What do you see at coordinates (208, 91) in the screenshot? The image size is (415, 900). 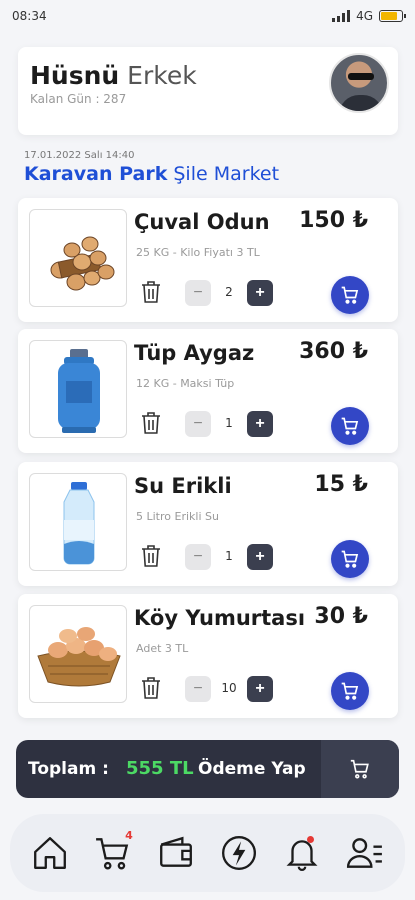 I see `profile-card: Hüsnü Erkek Kalan Gün : 287` at bounding box center [208, 91].